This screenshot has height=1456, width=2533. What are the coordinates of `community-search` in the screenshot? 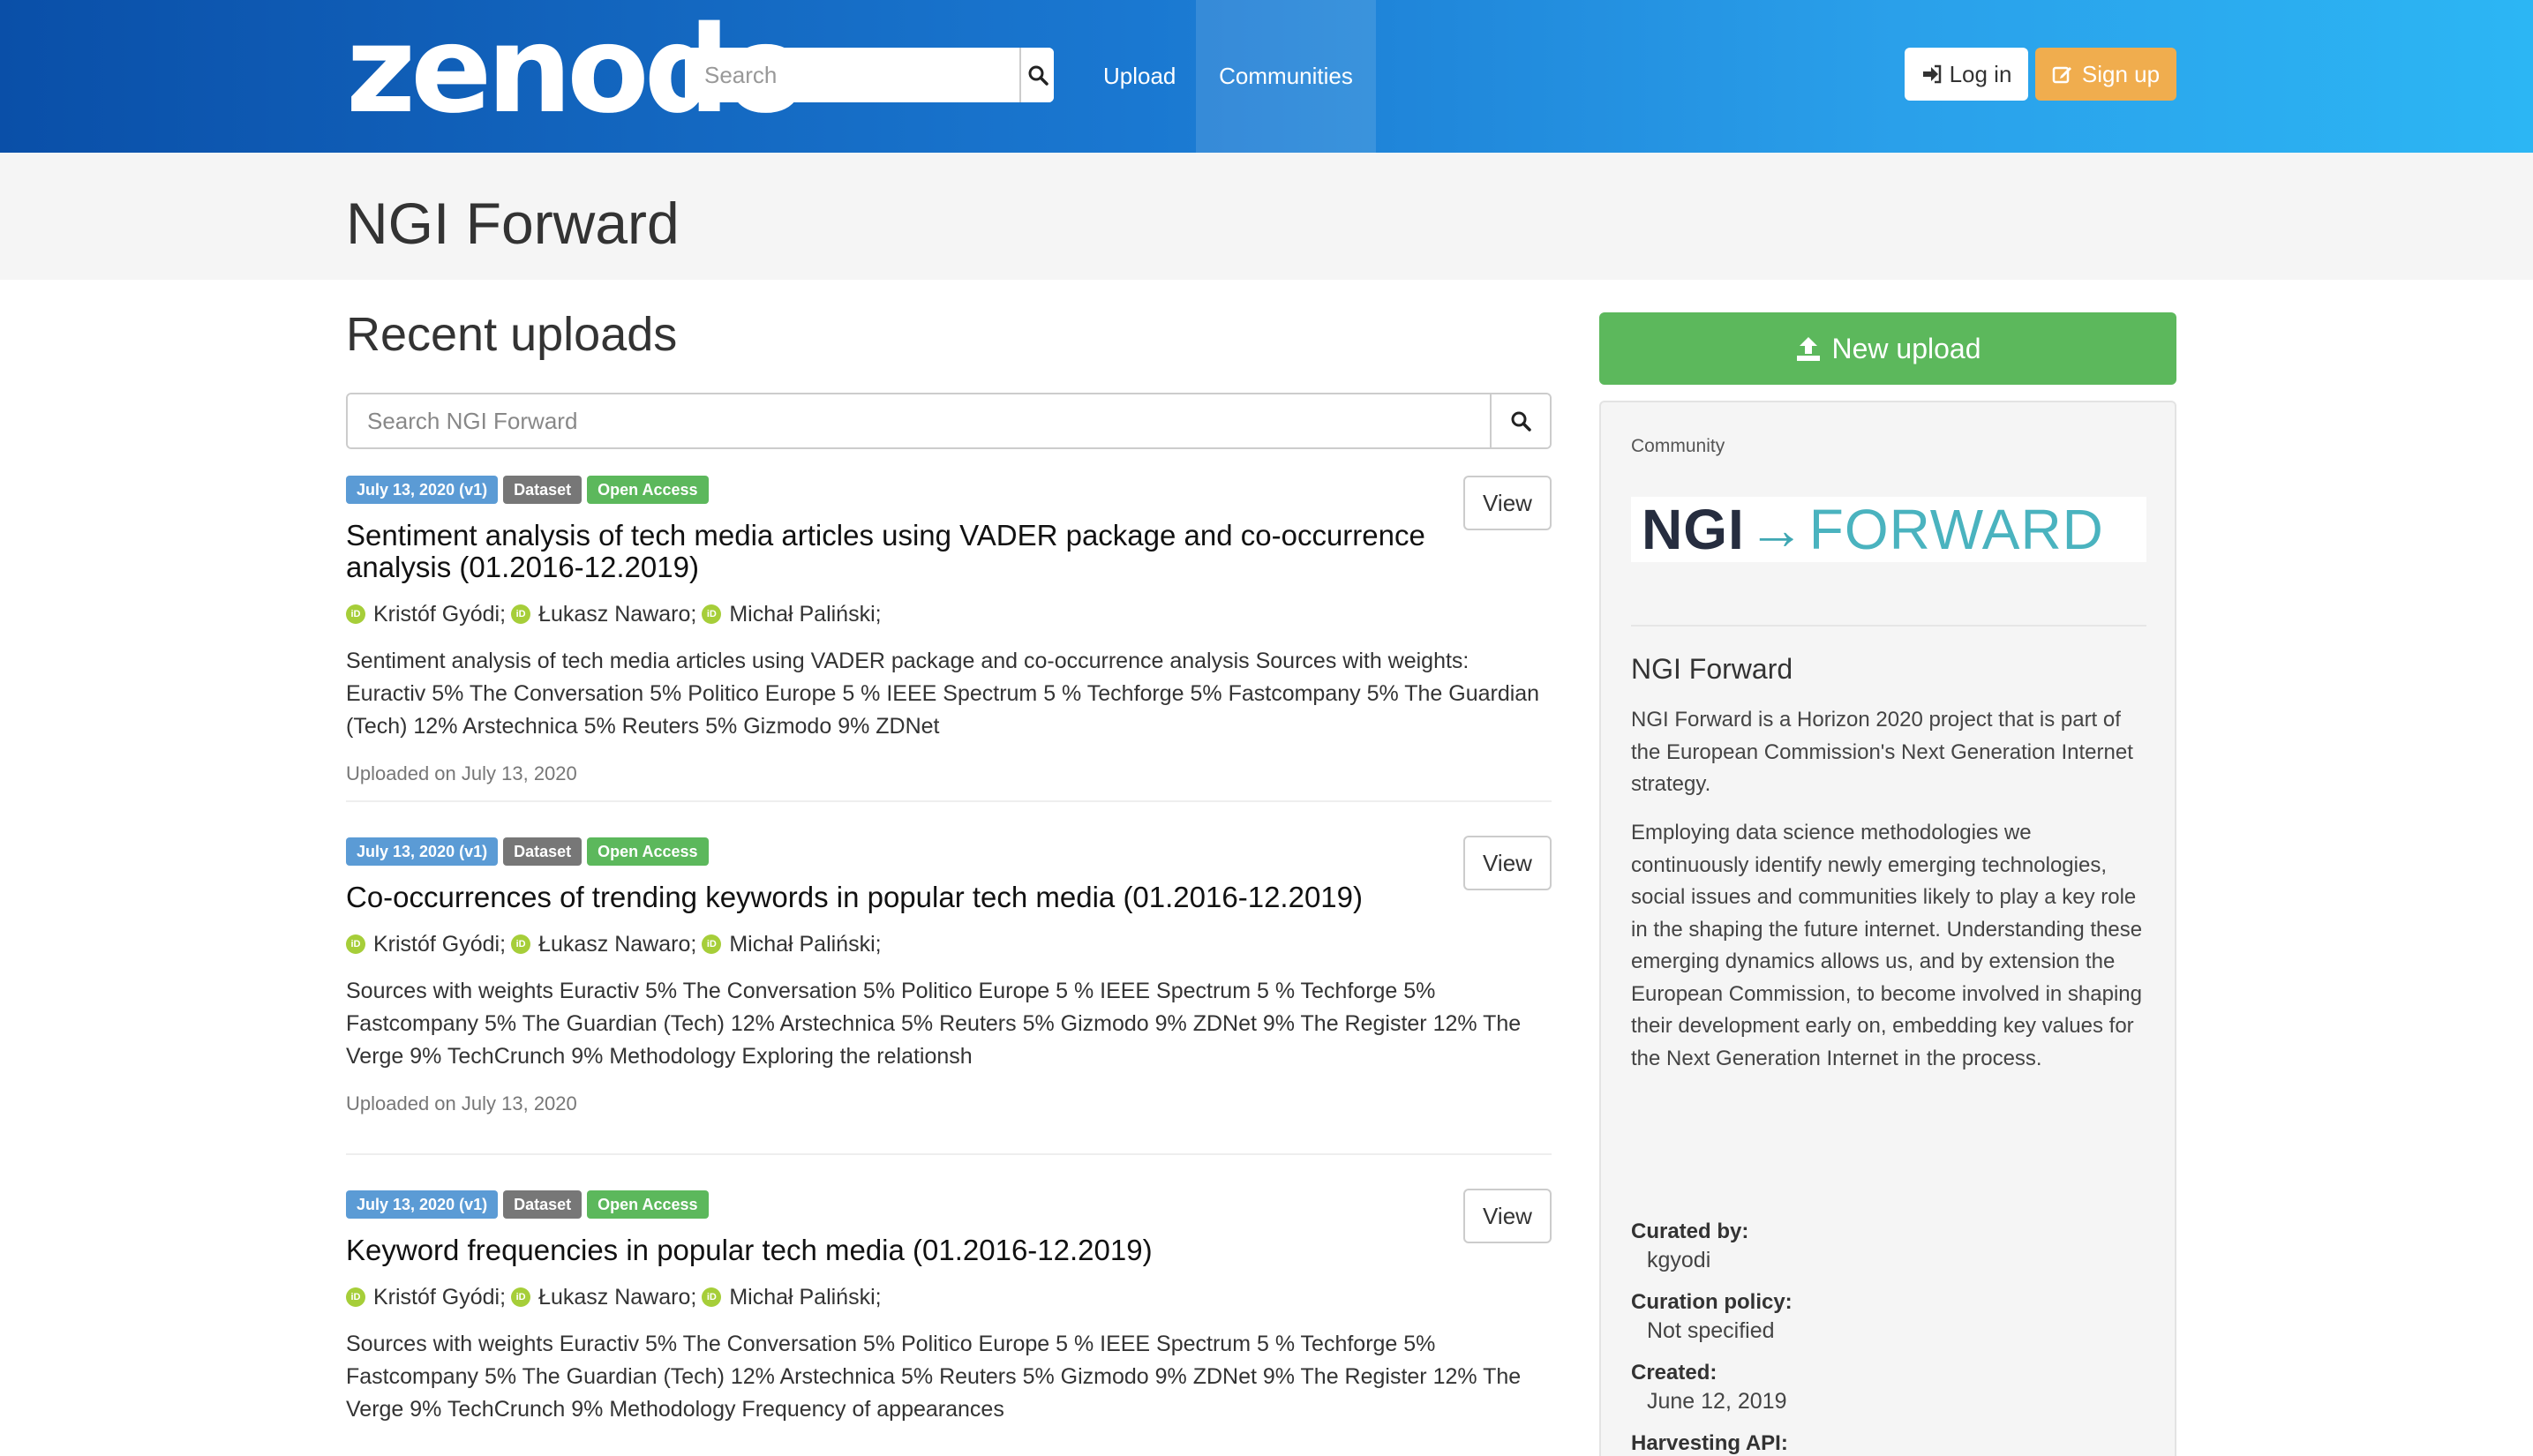 It's located at (949, 421).